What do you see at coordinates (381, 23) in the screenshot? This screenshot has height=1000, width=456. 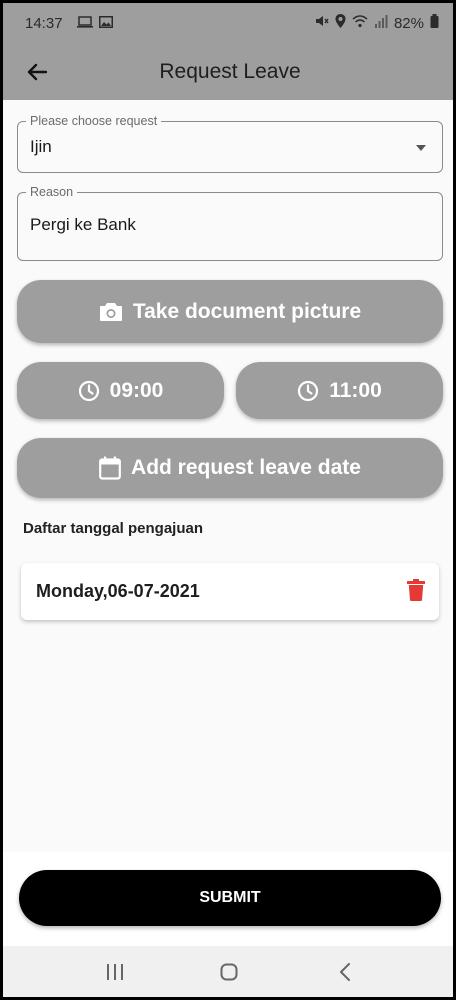 I see `signal-icon` at bounding box center [381, 23].